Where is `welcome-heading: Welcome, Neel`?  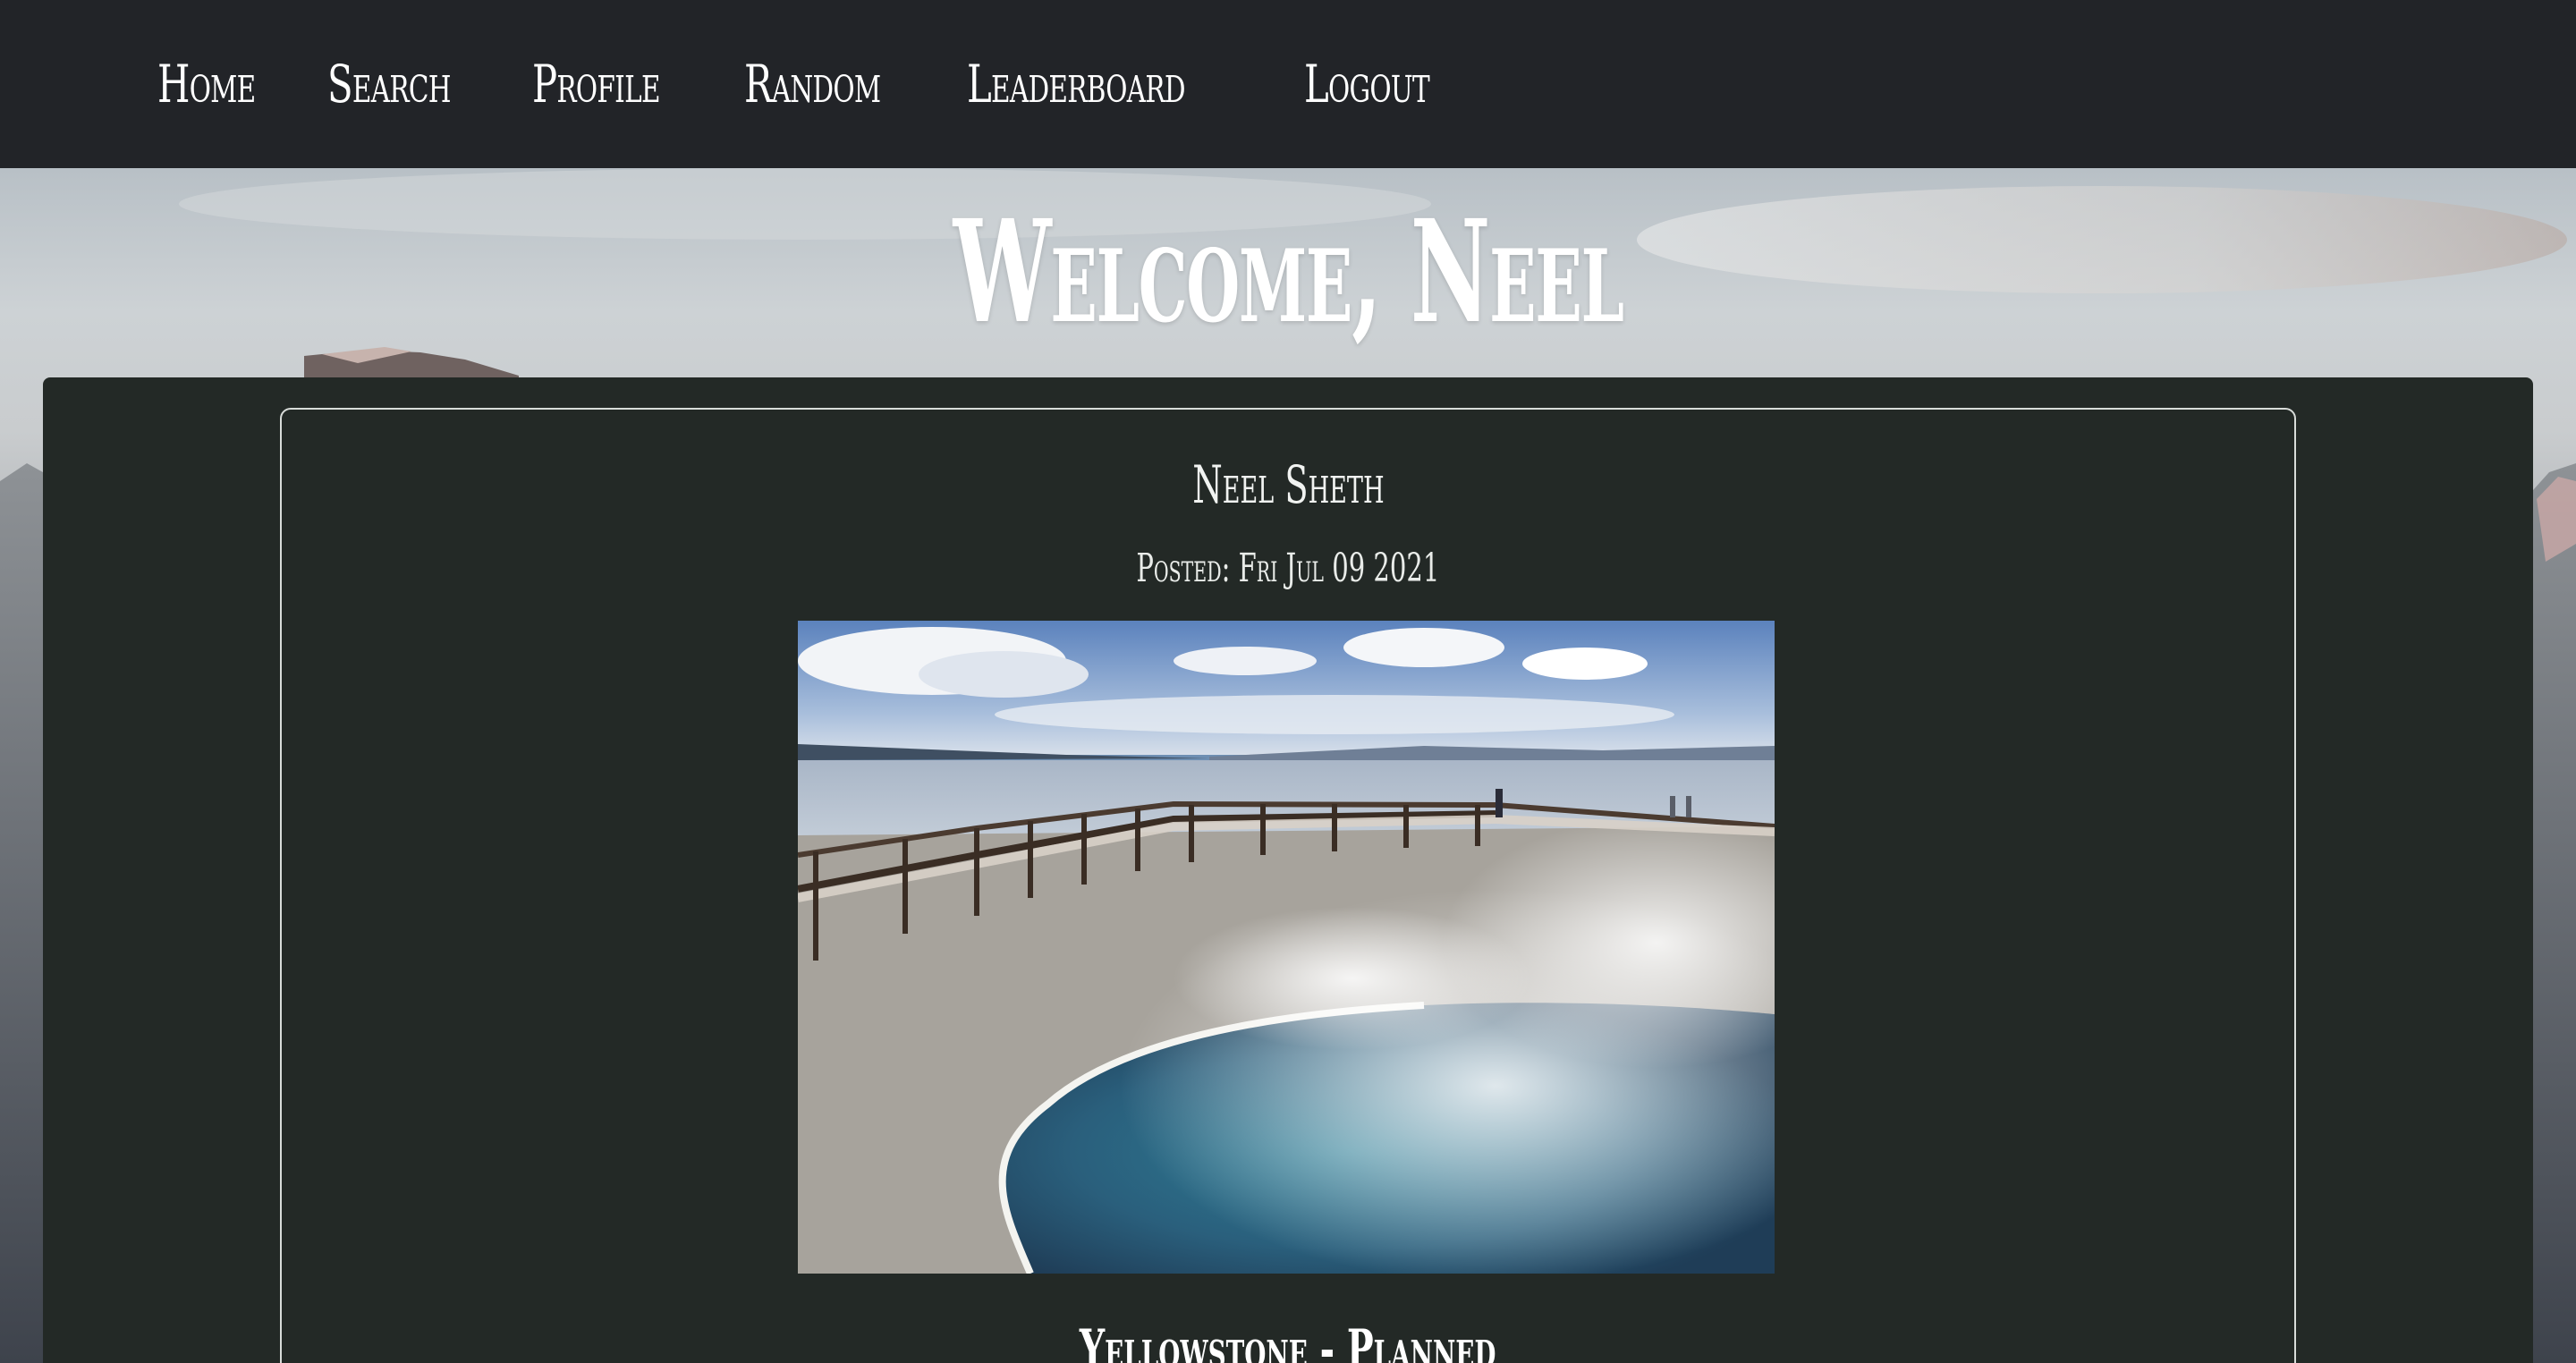
welcome-heading: Welcome, Neel is located at coordinates (1288, 272).